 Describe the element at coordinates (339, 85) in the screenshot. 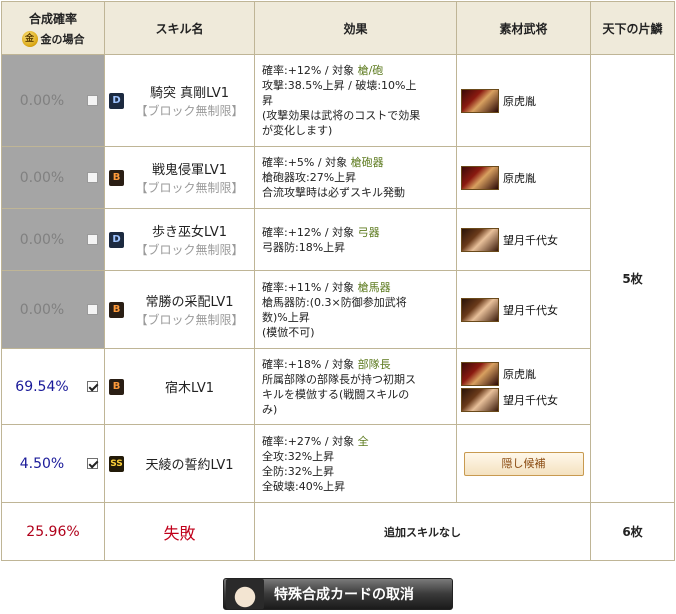

I see `effect-line: 攻撃:38.5%上昇 / 破壊:10%上` at that location.